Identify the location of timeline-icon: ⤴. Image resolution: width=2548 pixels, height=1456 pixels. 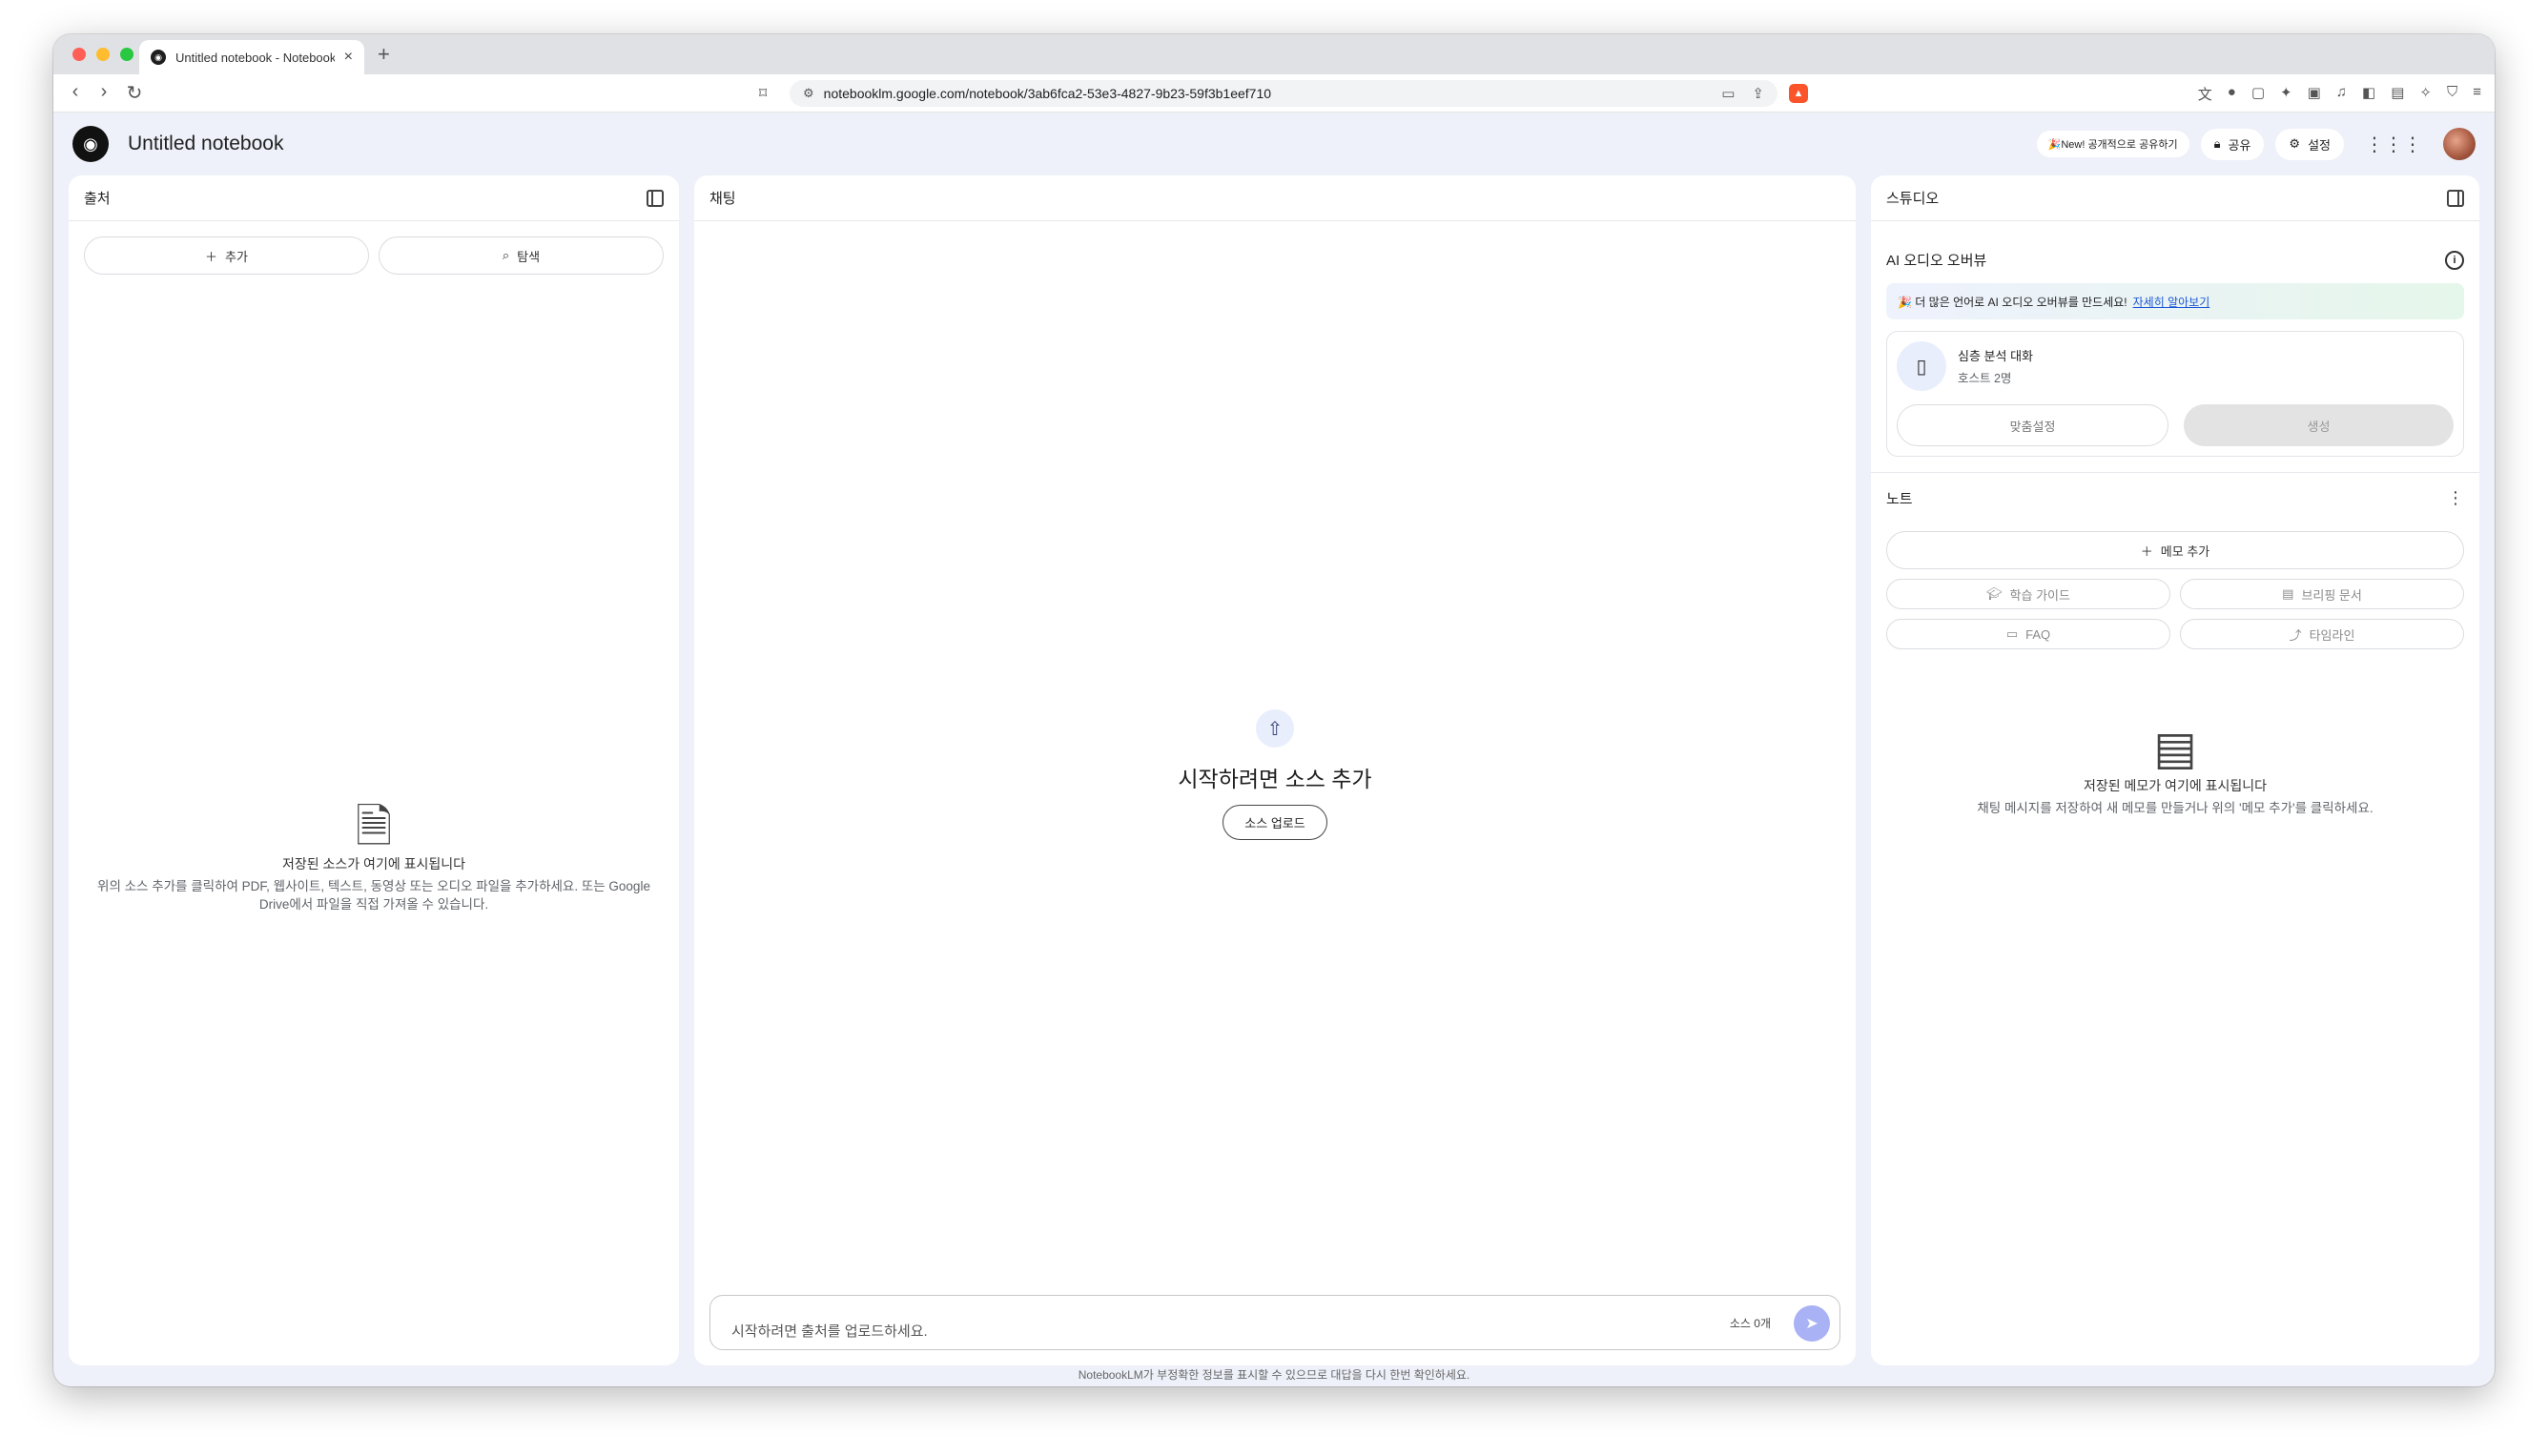
(2295, 635).